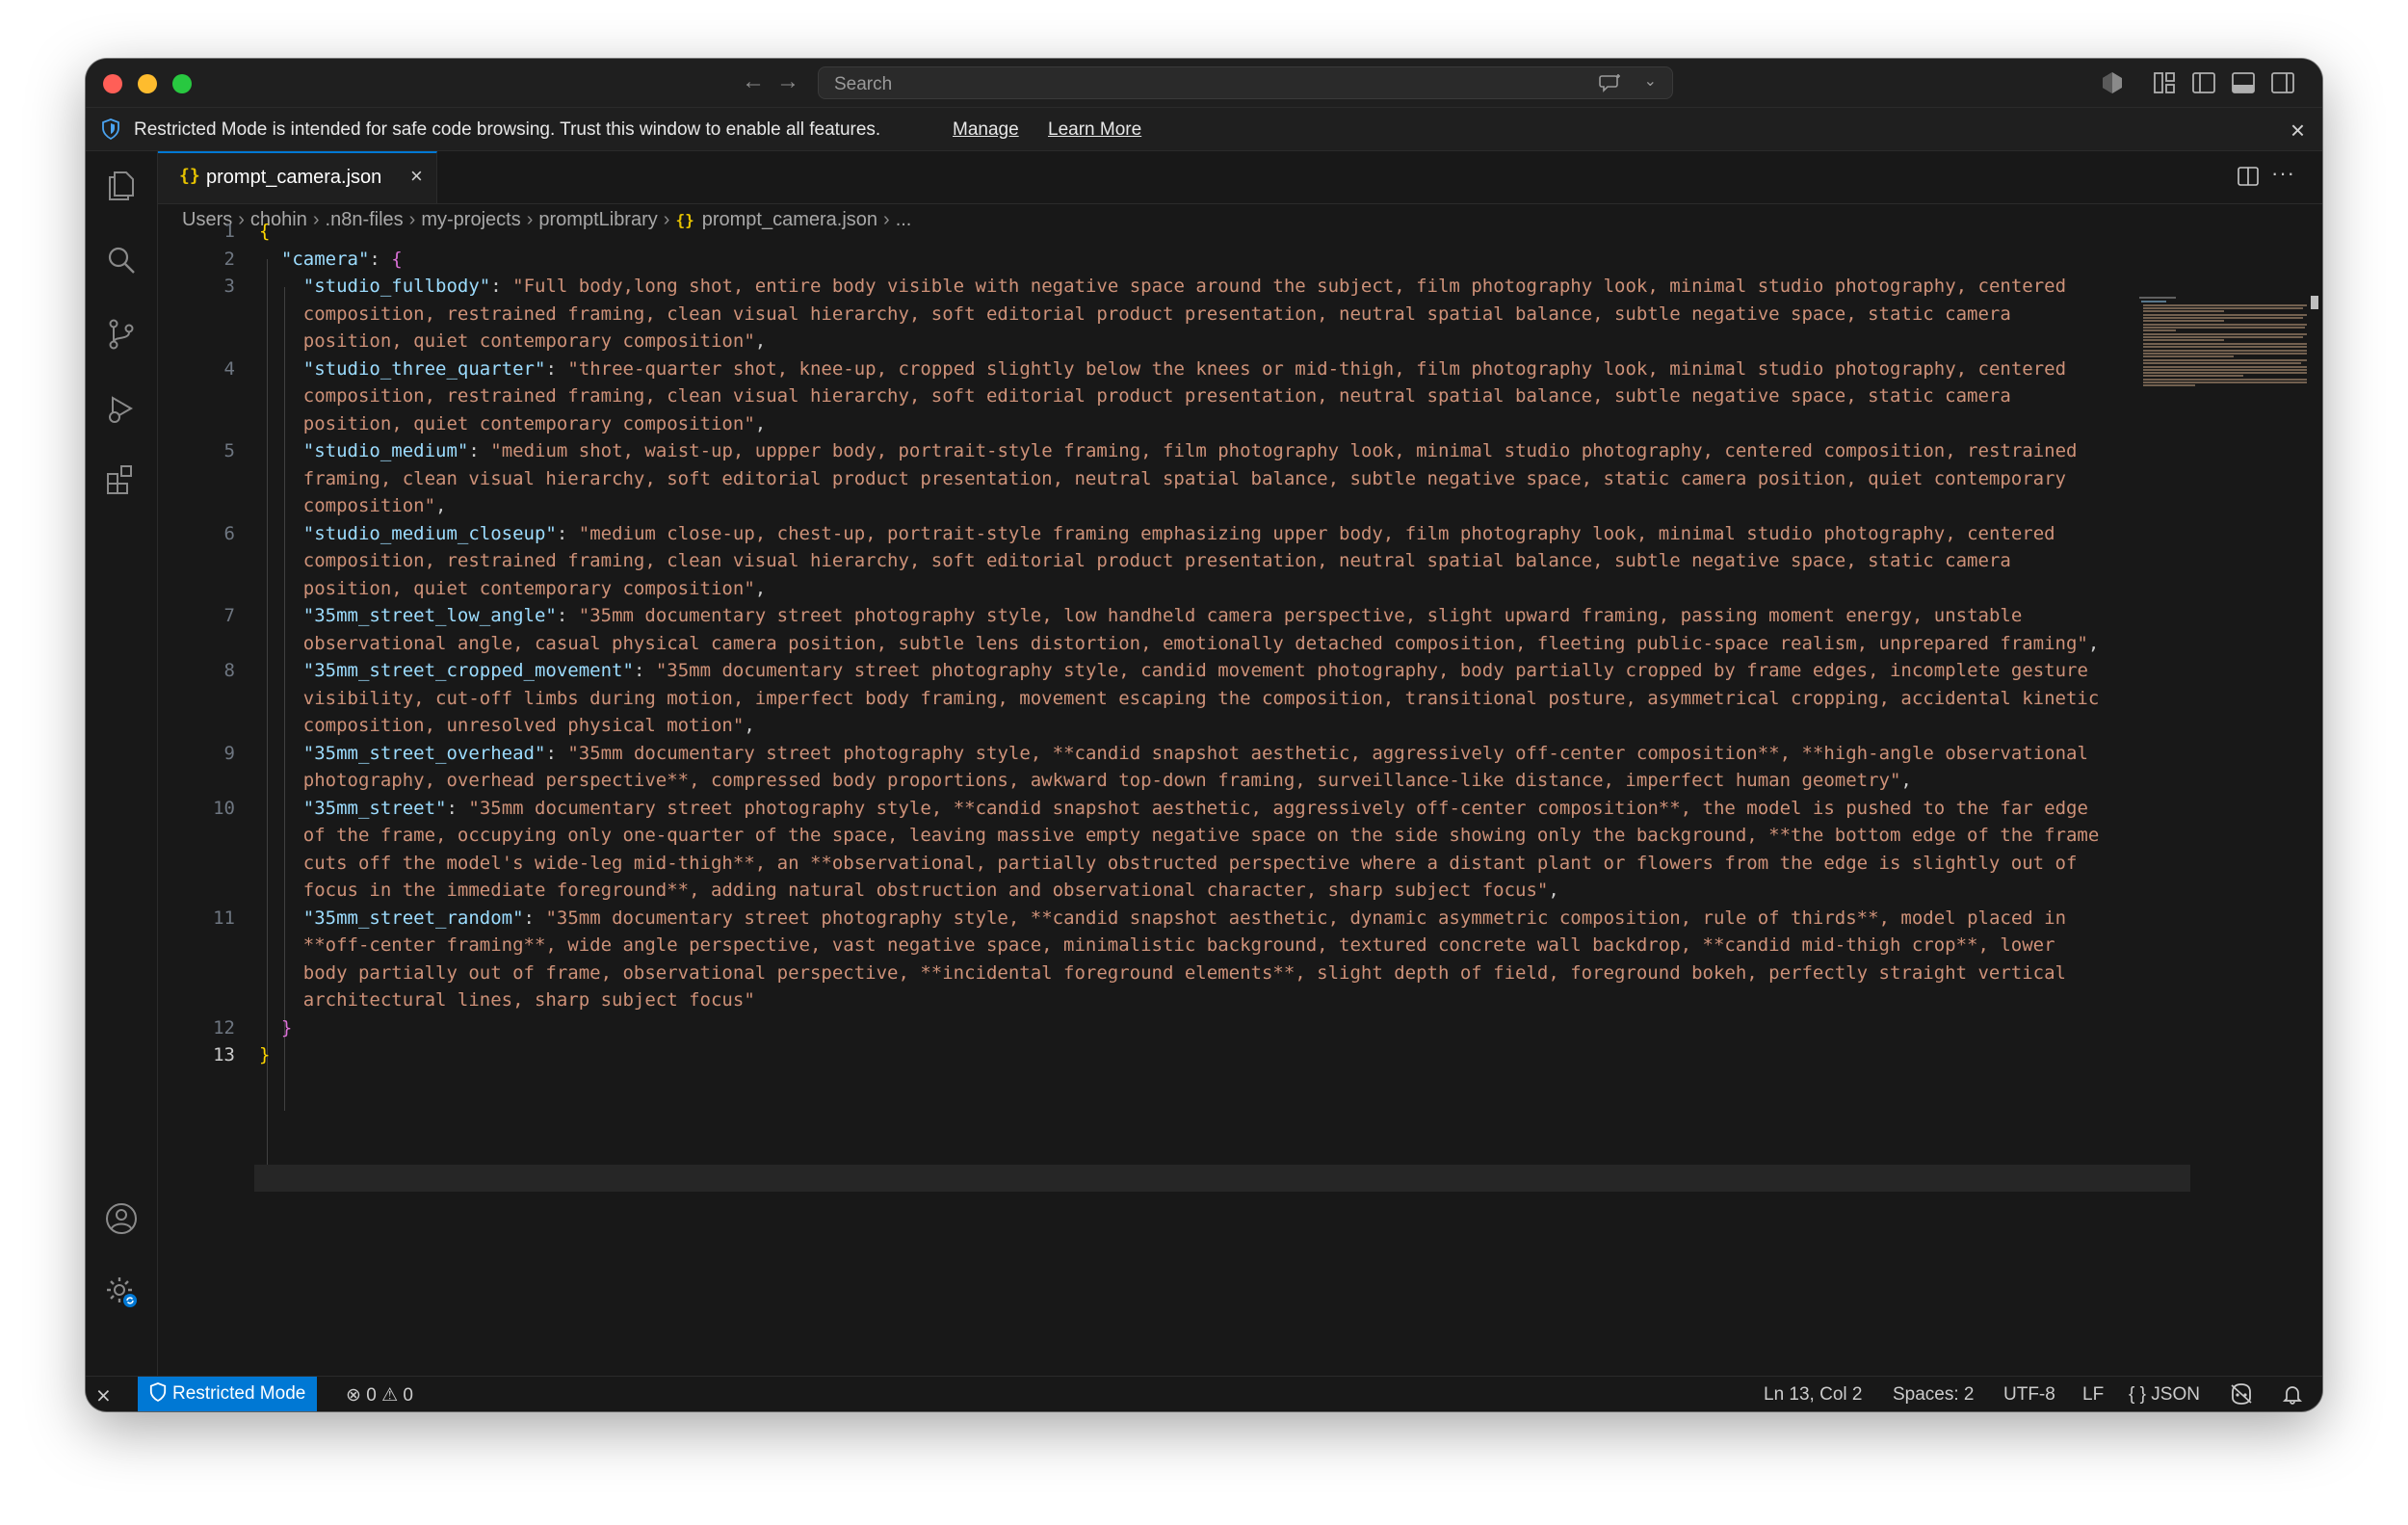  Describe the element at coordinates (2283, 173) in the screenshot. I see `more-actions-icon: ···` at that location.